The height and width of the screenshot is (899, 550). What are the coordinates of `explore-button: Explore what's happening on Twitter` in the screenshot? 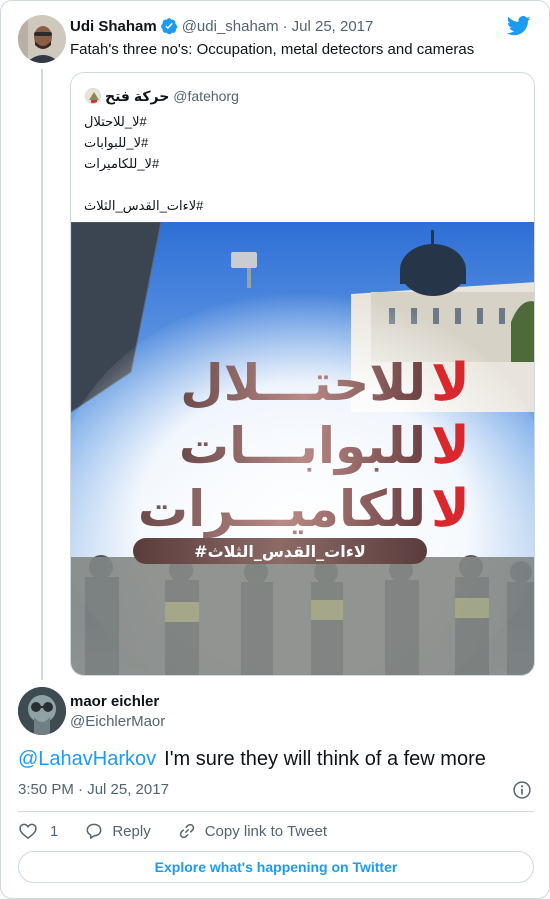 It's located at (276, 867).